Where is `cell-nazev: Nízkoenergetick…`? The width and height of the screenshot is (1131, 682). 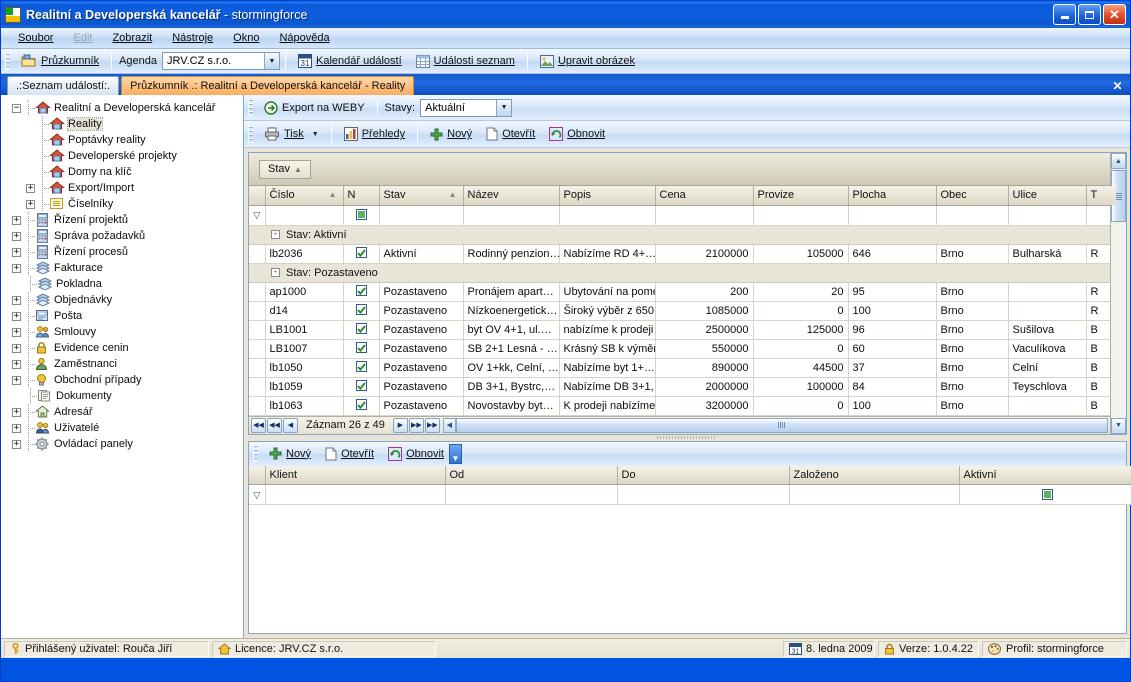 cell-nazev: Nízkoenergetick… is located at coordinates (511, 311).